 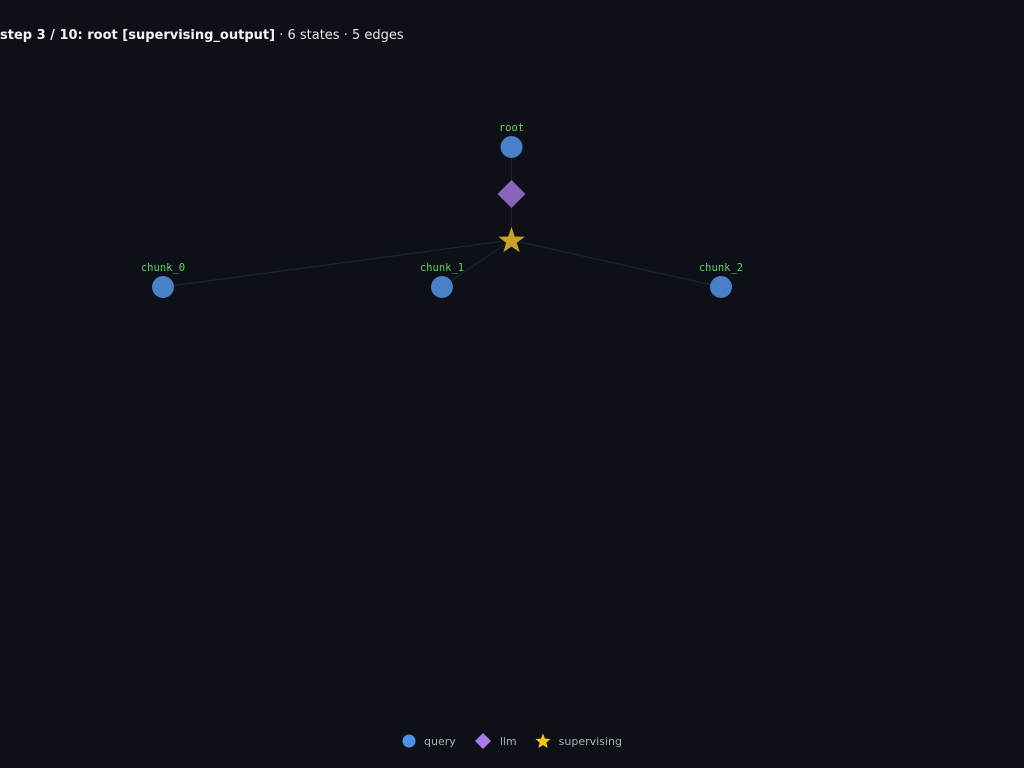 I want to click on legend-label-llm: llm, so click(x=508, y=741).